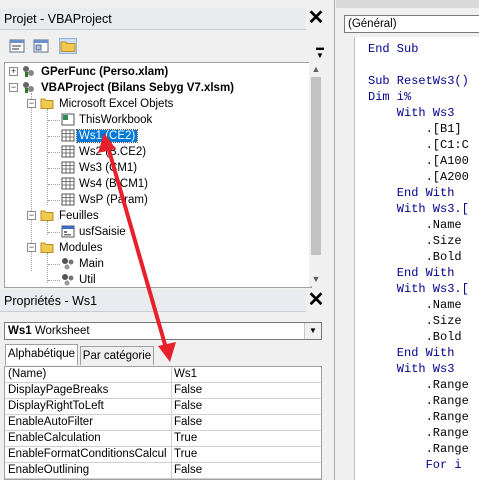 The height and width of the screenshot is (480, 479). What do you see at coordinates (372, 24) in the screenshot?
I see `code-object-combo-value: (Général)` at bounding box center [372, 24].